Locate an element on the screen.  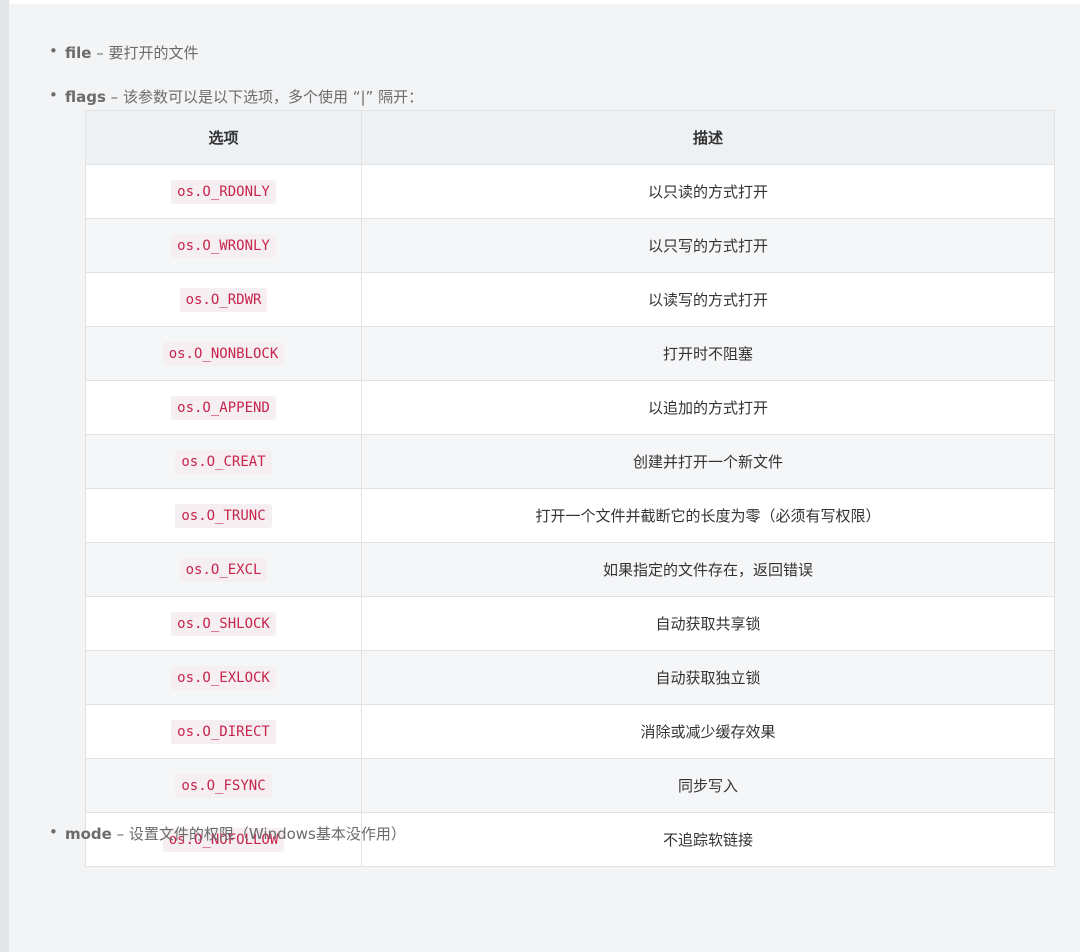
option-cell: os.O_NONBLOCK is located at coordinates (223, 353).